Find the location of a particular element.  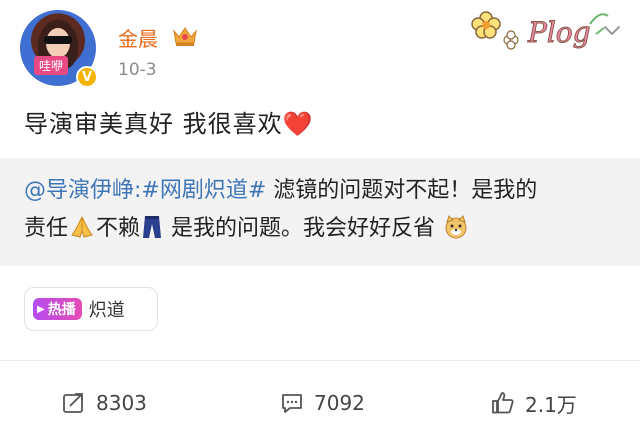

repost-line2c: 是我的问题。我会好好反省 is located at coordinates (300, 228).